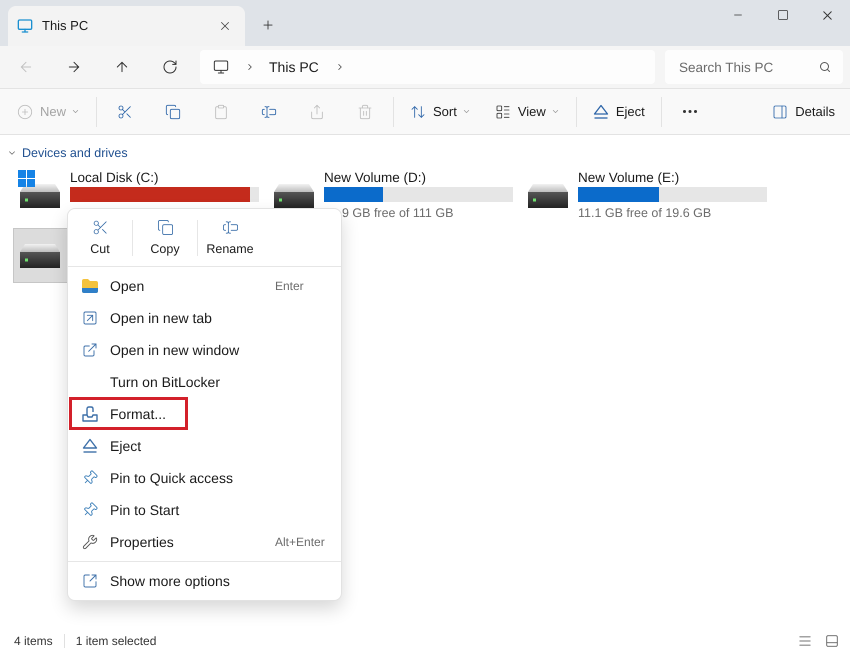 This screenshot has width=850, height=653. What do you see at coordinates (754, 67) in the screenshot?
I see `search-field: Search This PC` at bounding box center [754, 67].